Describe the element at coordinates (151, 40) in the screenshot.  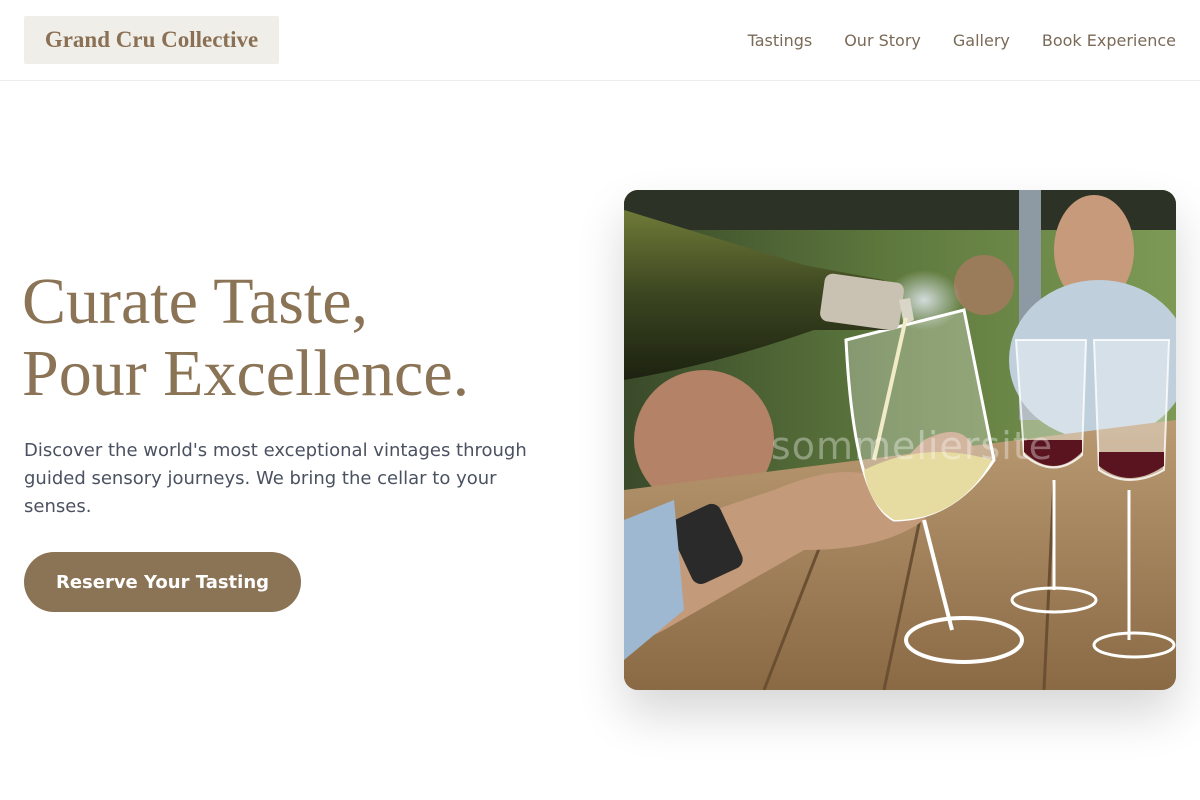
I see `brand-logo: Grand Cru Collective` at that location.